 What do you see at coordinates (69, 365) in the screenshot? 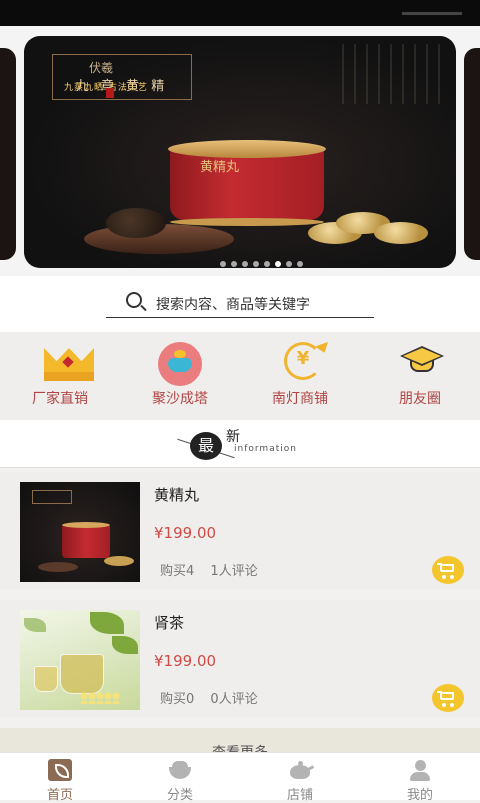
I see `crown-icon` at bounding box center [69, 365].